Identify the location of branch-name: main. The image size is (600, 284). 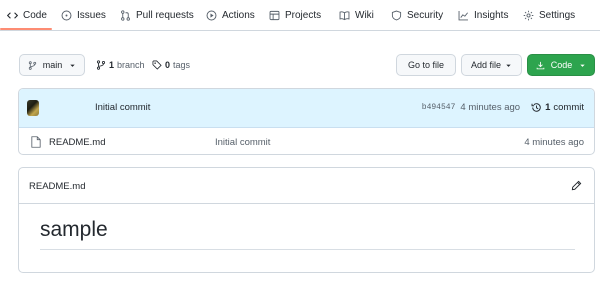
(52, 65).